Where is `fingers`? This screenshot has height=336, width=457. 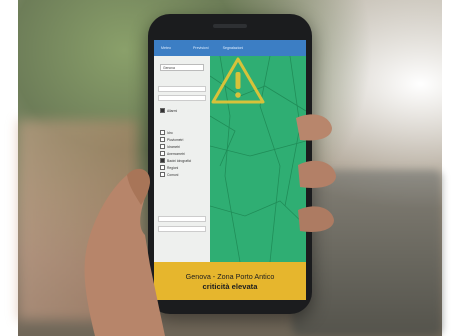
fingers is located at coordinates (316, 173).